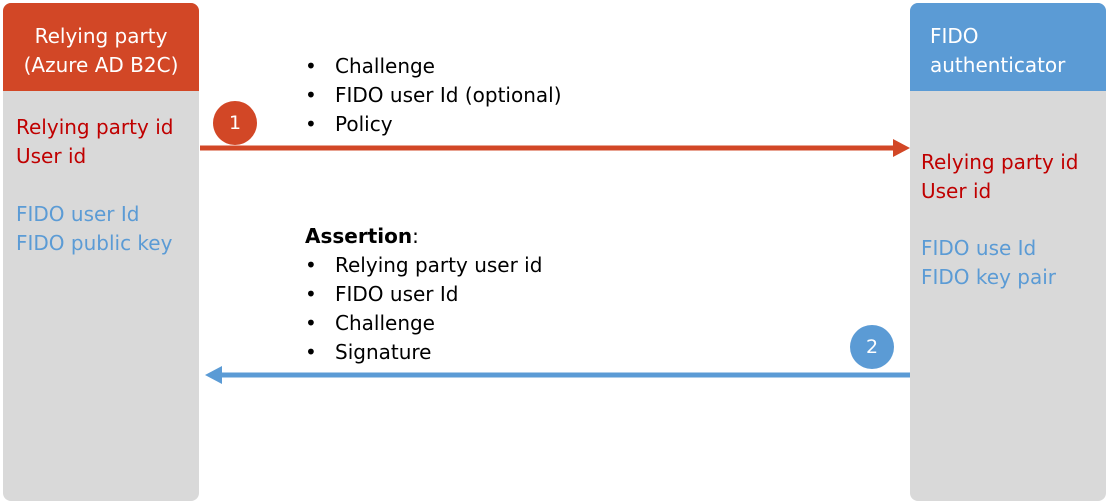  Describe the element at coordinates (78, 214) in the screenshot. I see `fido-user-id-label: FIDO user Id` at that location.